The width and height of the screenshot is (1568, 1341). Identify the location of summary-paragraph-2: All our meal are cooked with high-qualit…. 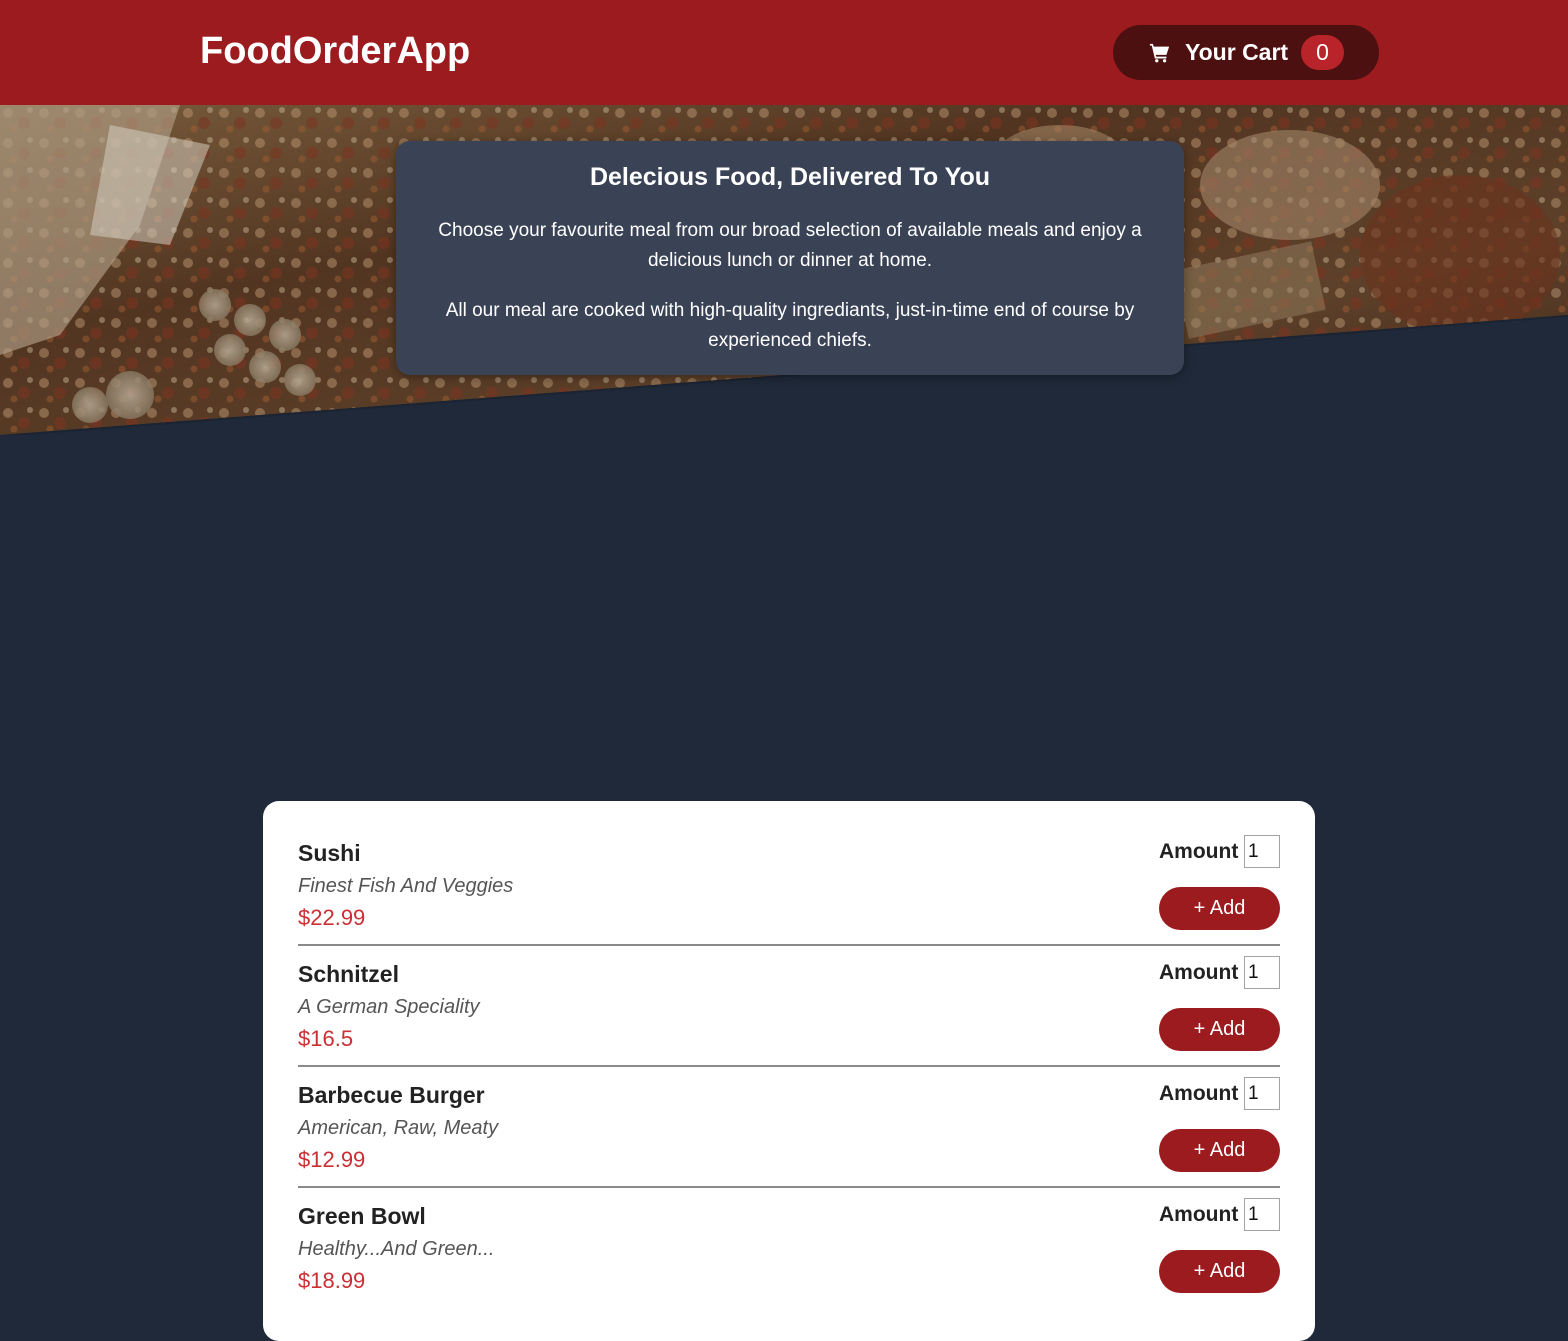
(790, 325).